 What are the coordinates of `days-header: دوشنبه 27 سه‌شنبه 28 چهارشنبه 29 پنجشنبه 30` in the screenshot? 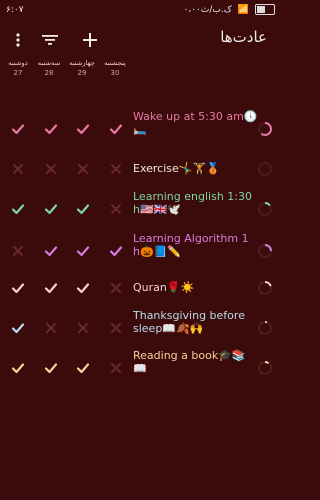 It's located at (140, 73).